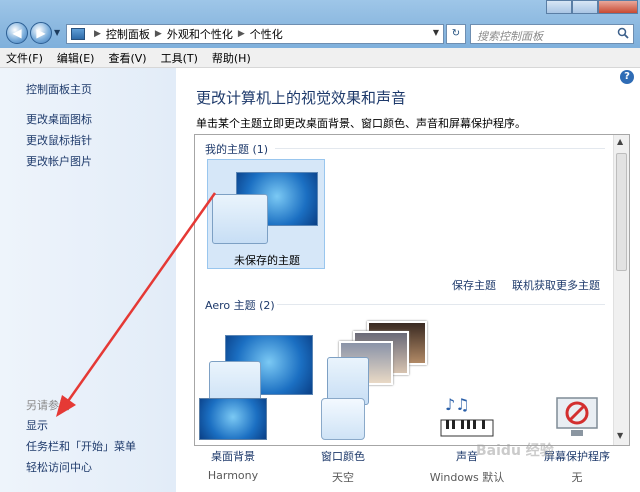 This screenshot has width=640, height=492. I want to click on refresh-button: ↻, so click(456, 34).